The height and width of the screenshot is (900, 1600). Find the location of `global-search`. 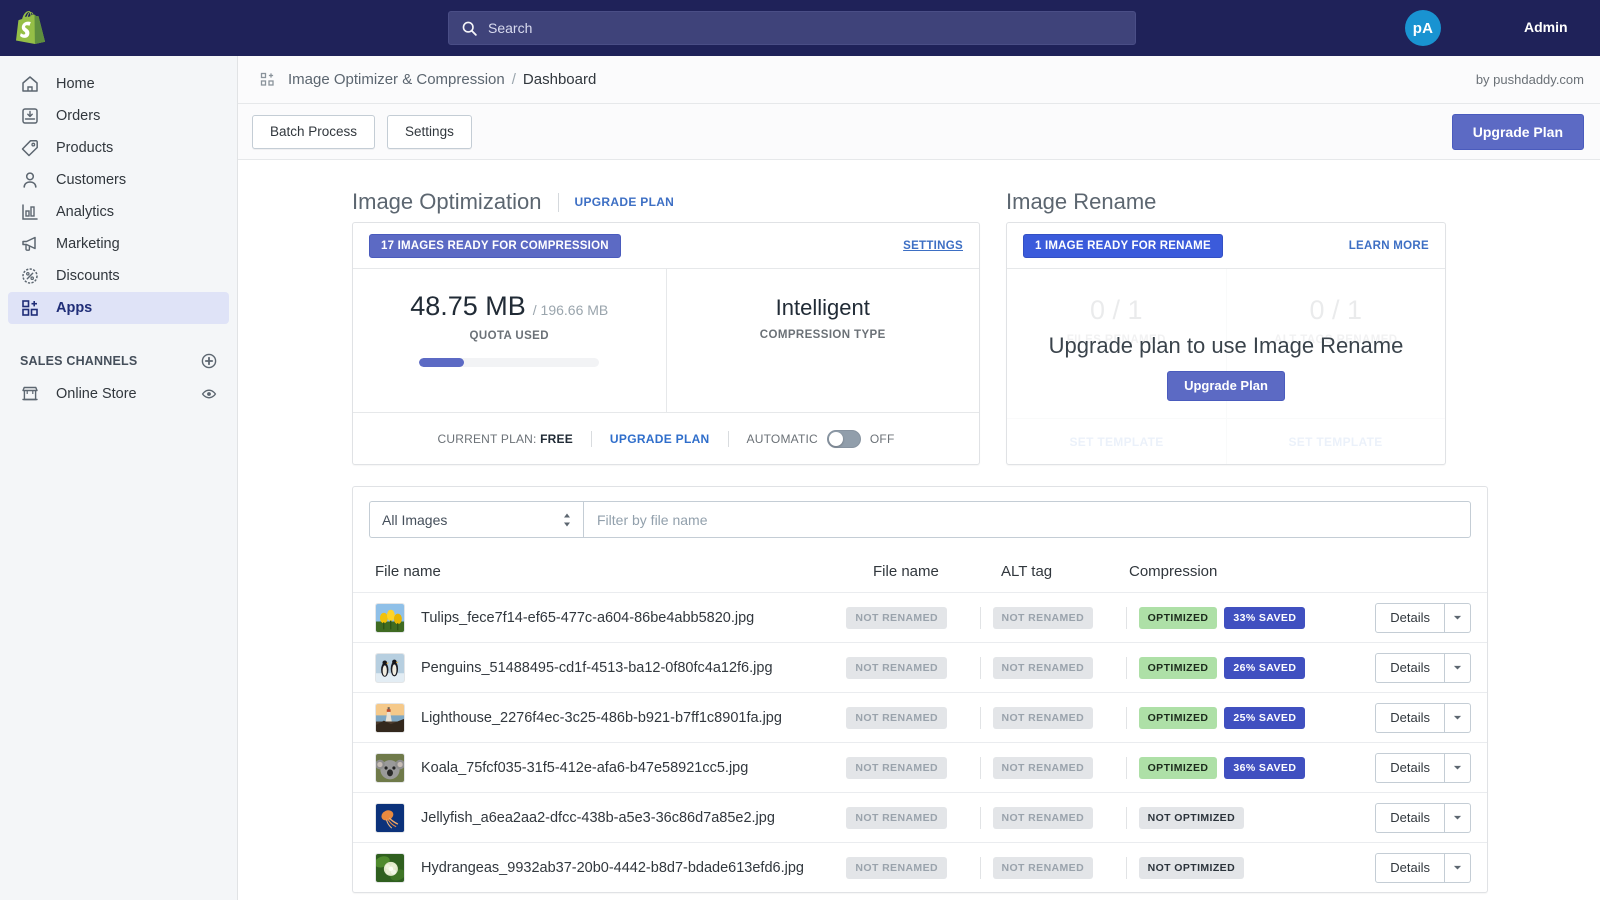

global-search is located at coordinates (792, 28).